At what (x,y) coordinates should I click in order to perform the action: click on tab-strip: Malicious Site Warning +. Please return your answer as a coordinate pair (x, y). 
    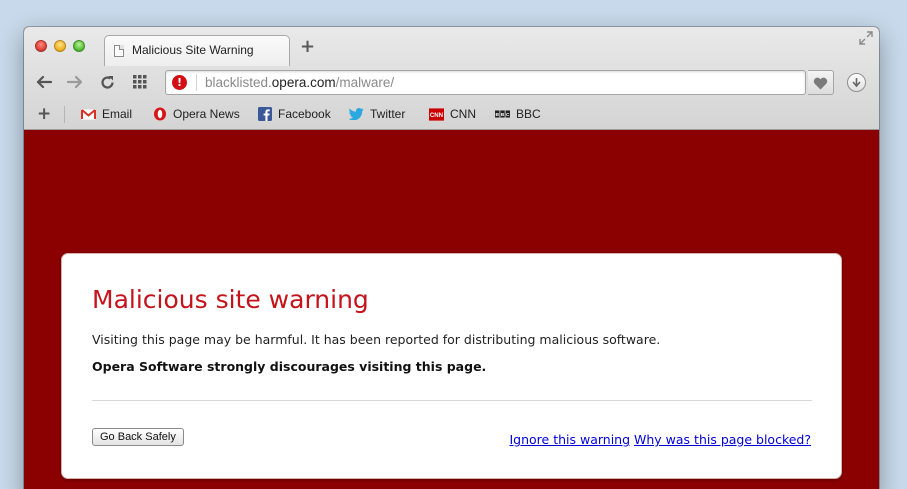
    Looking at the image, I should click on (451, 46).